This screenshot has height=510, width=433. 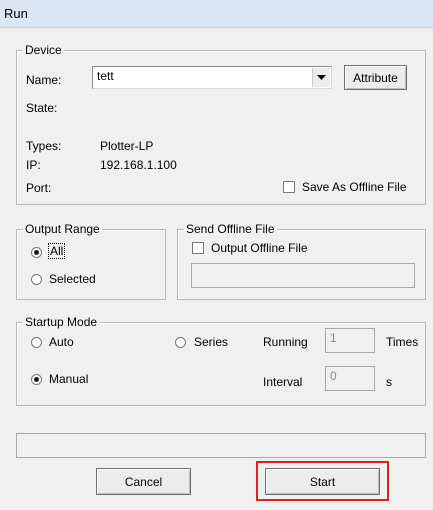 I want to click on types-value: Plotter-LP, so click(x=127, y=146).